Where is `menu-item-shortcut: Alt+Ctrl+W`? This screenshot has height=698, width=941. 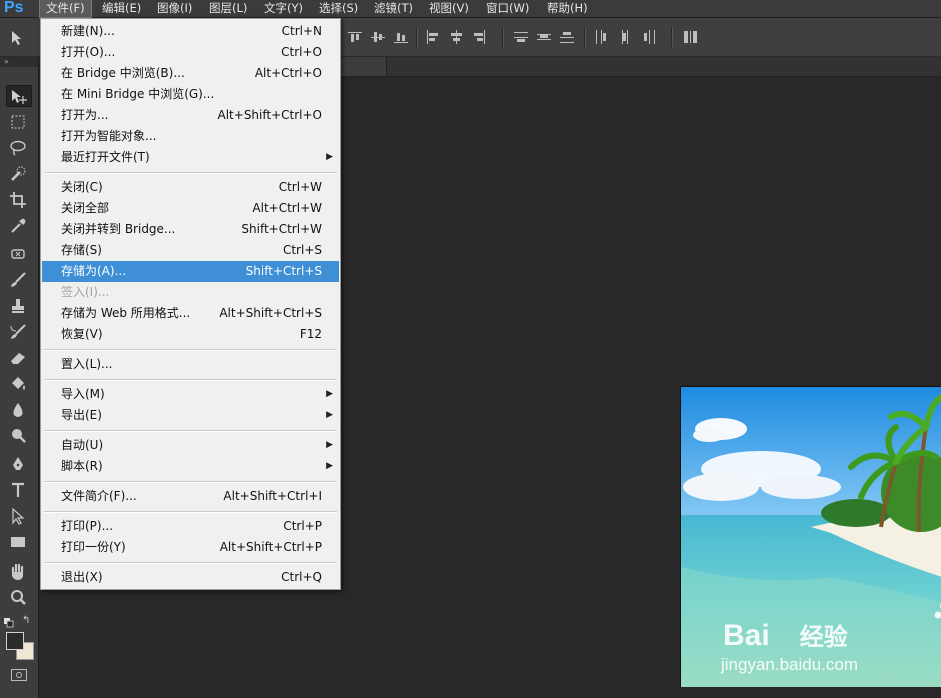 menu-item-shortcut: Alt+Ctrl+W is located at coordinates (287, 208).